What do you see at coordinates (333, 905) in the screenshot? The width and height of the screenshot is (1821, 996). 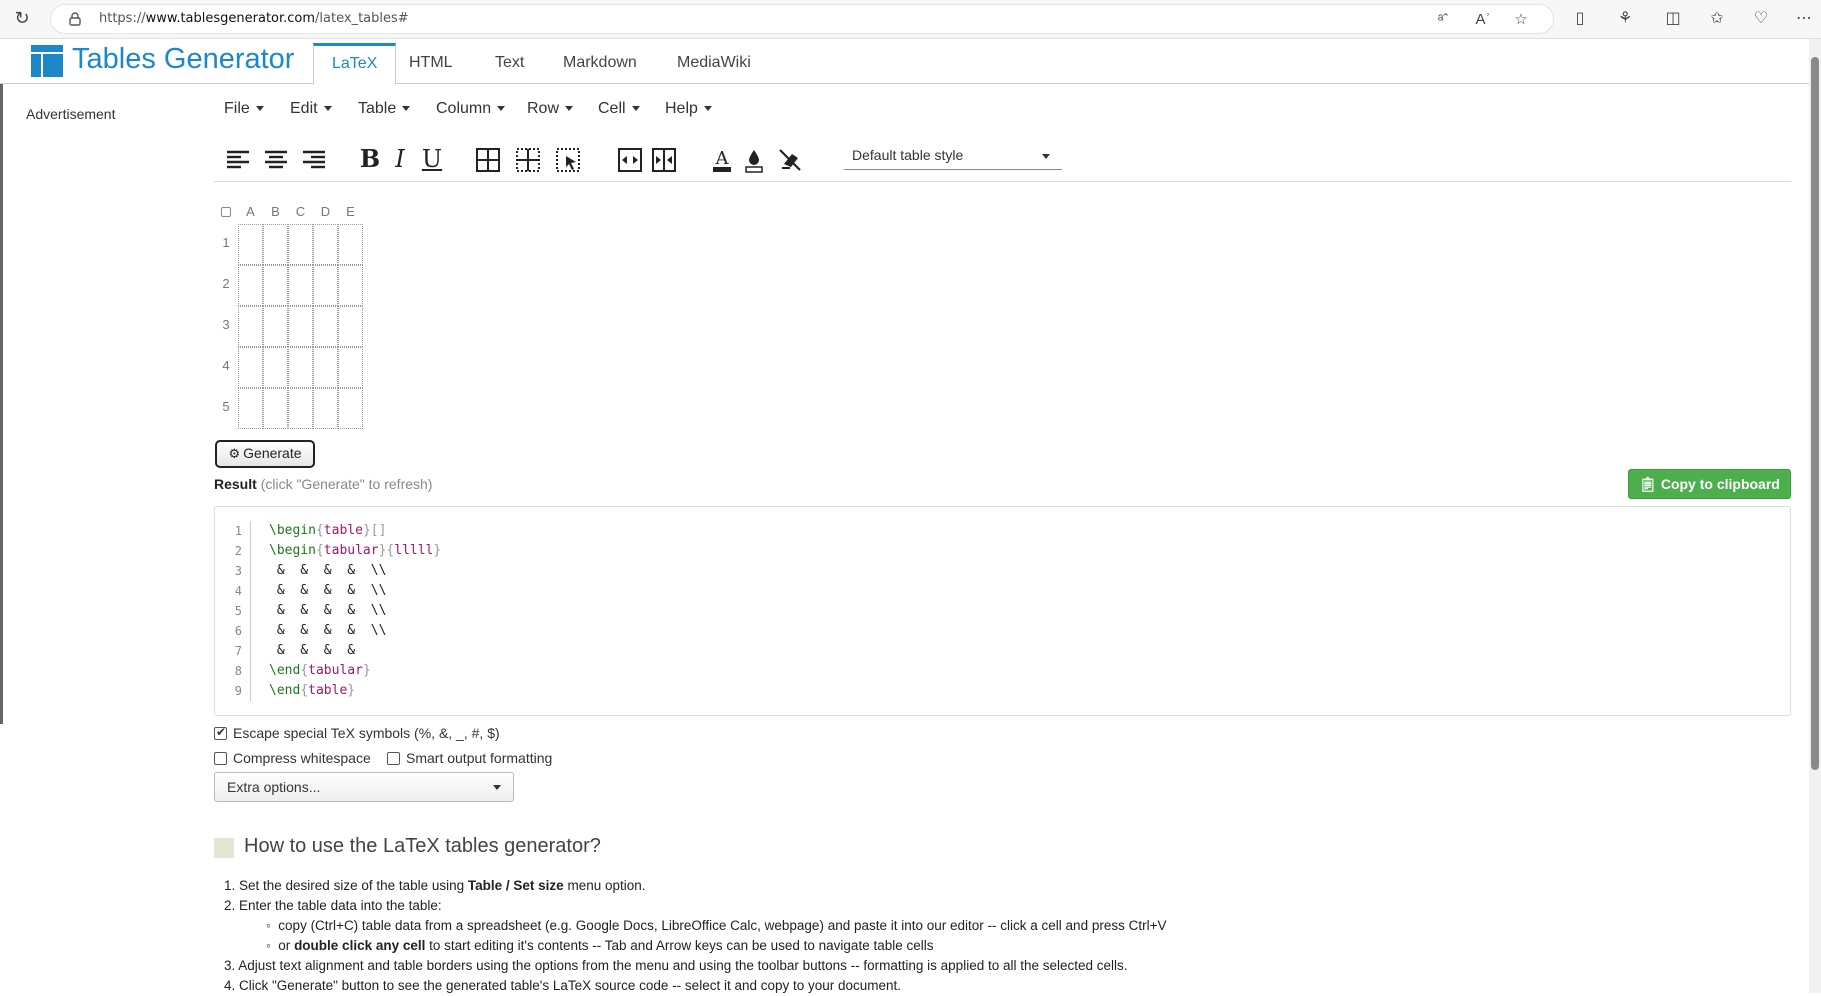 I see `howto-step-2: 2. Enter the table data into the table:` at bounding box center [333, 905].